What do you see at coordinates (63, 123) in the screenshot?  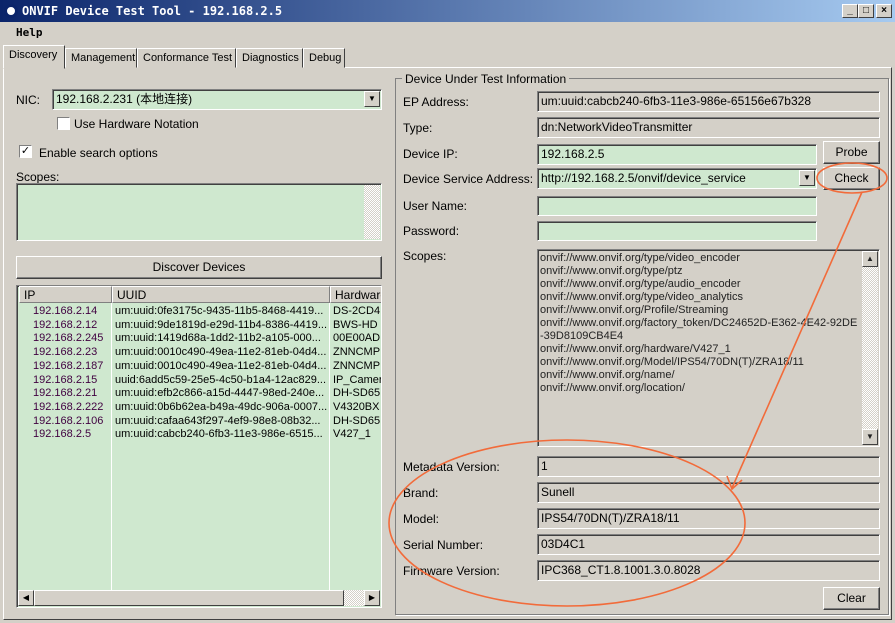 I see `use-hardware-notation-checkbox` at bounding box center [63, 123].